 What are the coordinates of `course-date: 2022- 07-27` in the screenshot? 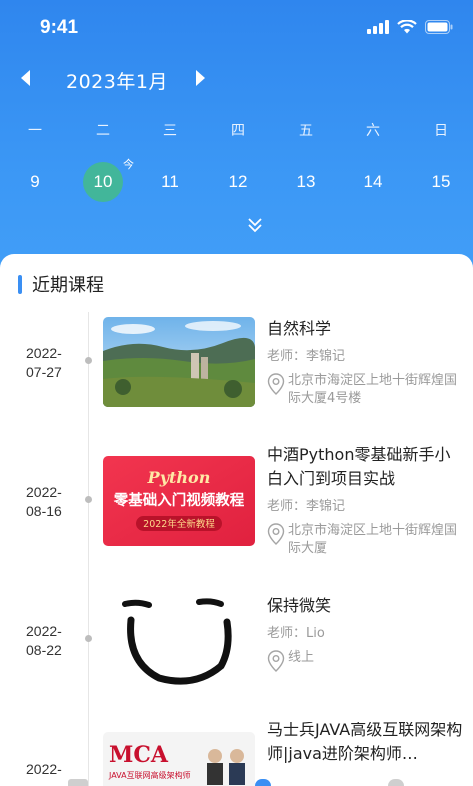 It's located at (44, 362).